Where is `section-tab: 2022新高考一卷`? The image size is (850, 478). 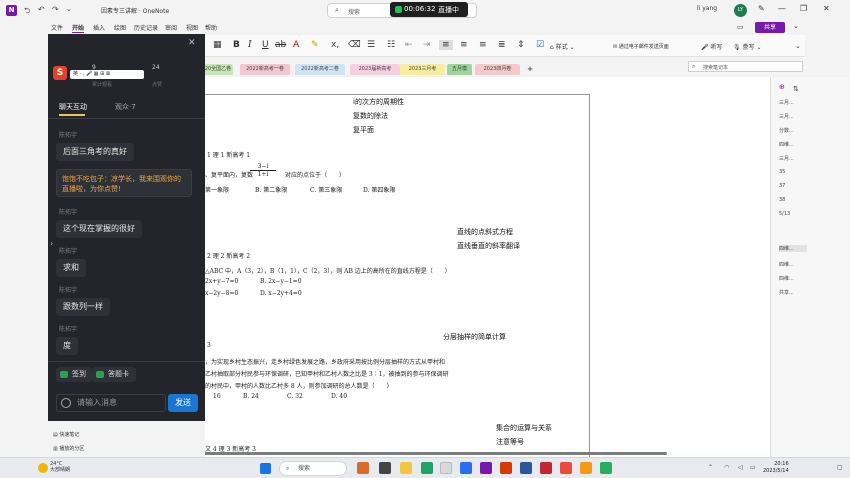 section-tab: 2022新高考一卷 is located at coordinates (265, 69).